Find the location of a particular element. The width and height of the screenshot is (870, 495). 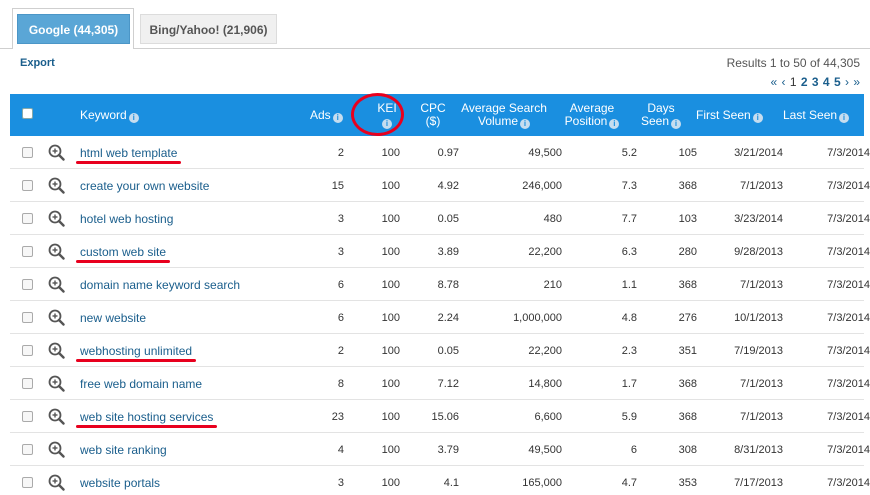

prev-page-link: ‹ is located at coordinates (783, 82).